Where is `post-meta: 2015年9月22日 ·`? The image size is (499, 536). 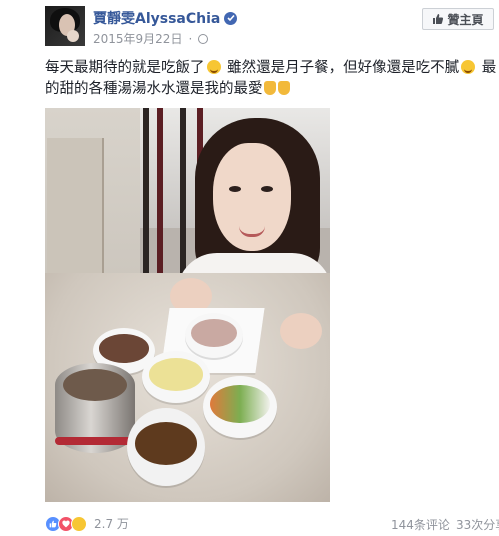
post-meta: 2015年9月22日 · is located at coordinates (151, 38).